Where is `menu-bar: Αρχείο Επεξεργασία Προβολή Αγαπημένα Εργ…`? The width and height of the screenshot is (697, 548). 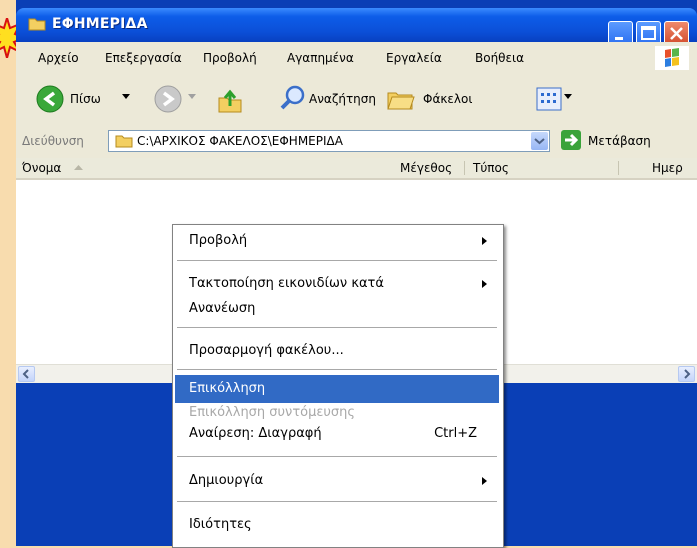
menu-bar: Αρχείο Επεξεργασία Προβολή Αγαπημένα Εργ… is located at coordinates (356, 58).